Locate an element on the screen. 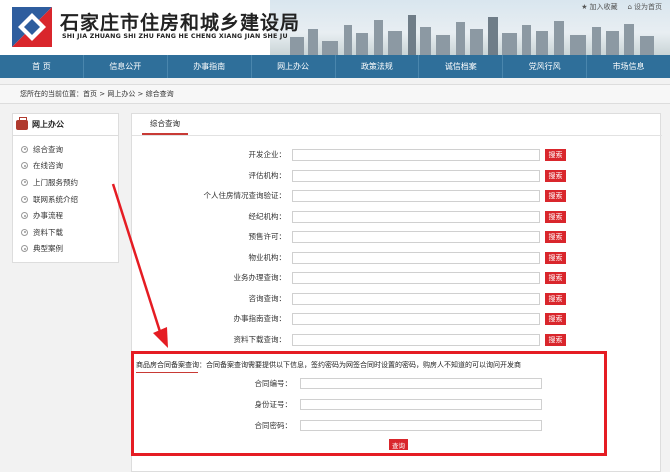 This screenshot has height=472, width=670. add-favorite-link: ★ 加入收藏 is located at coordinates (599, 7).